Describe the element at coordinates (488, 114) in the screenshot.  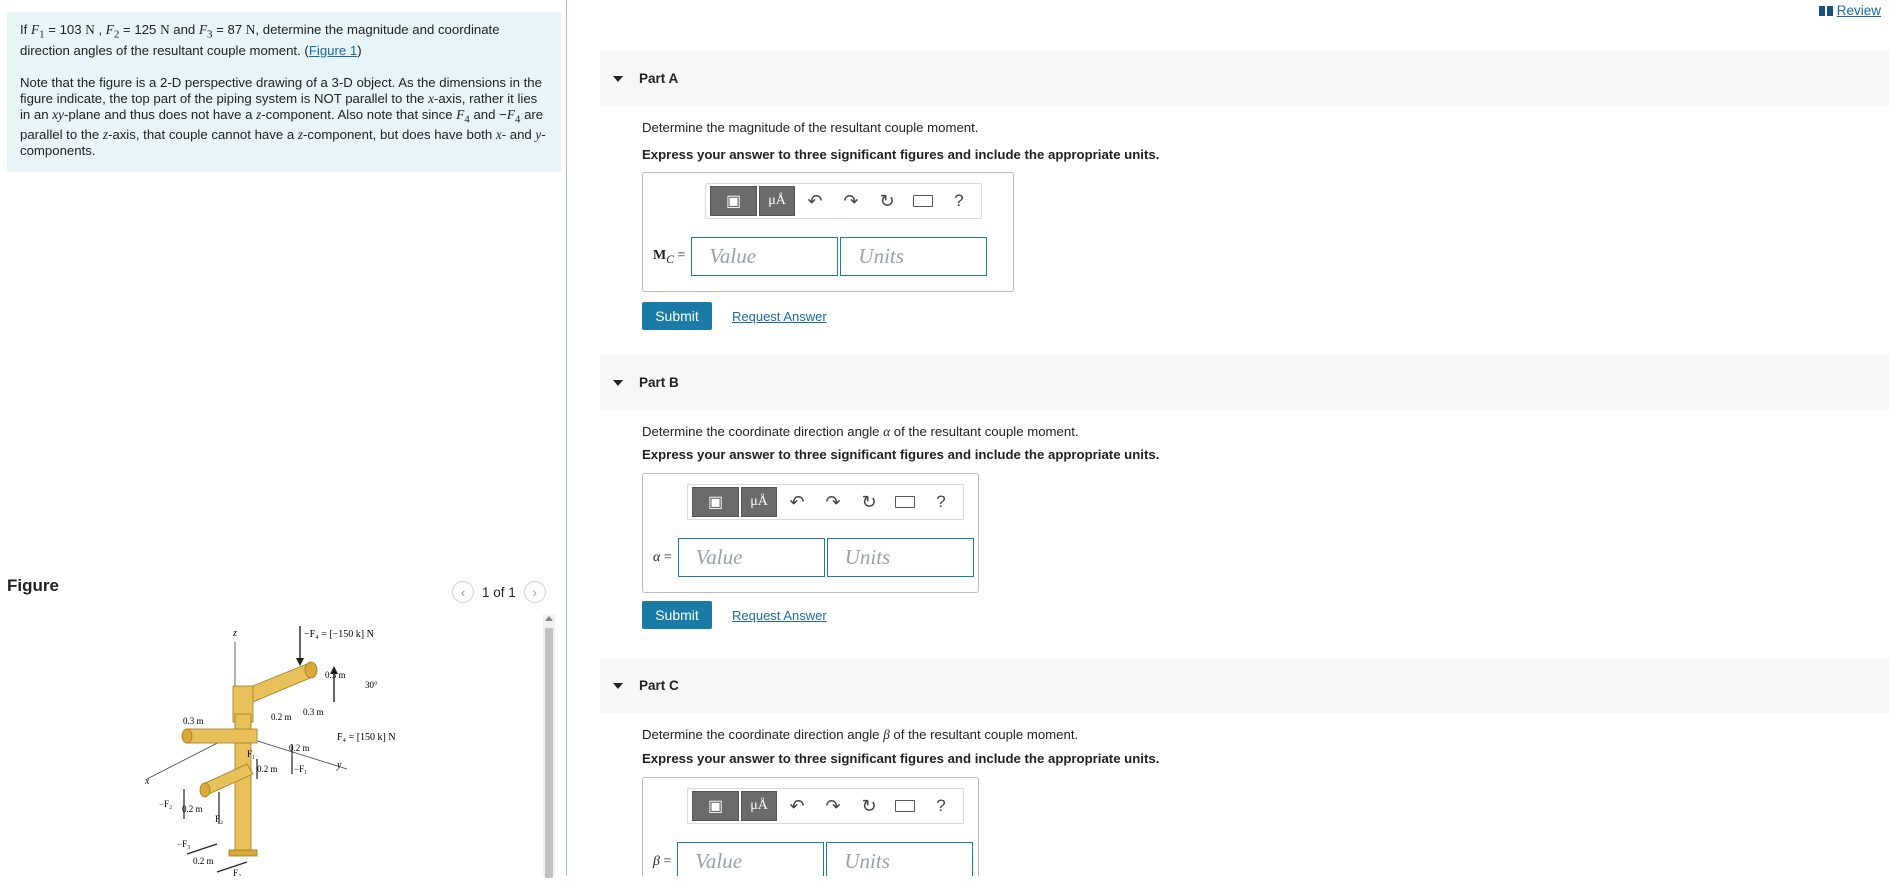
I see `text: and −` at that location.